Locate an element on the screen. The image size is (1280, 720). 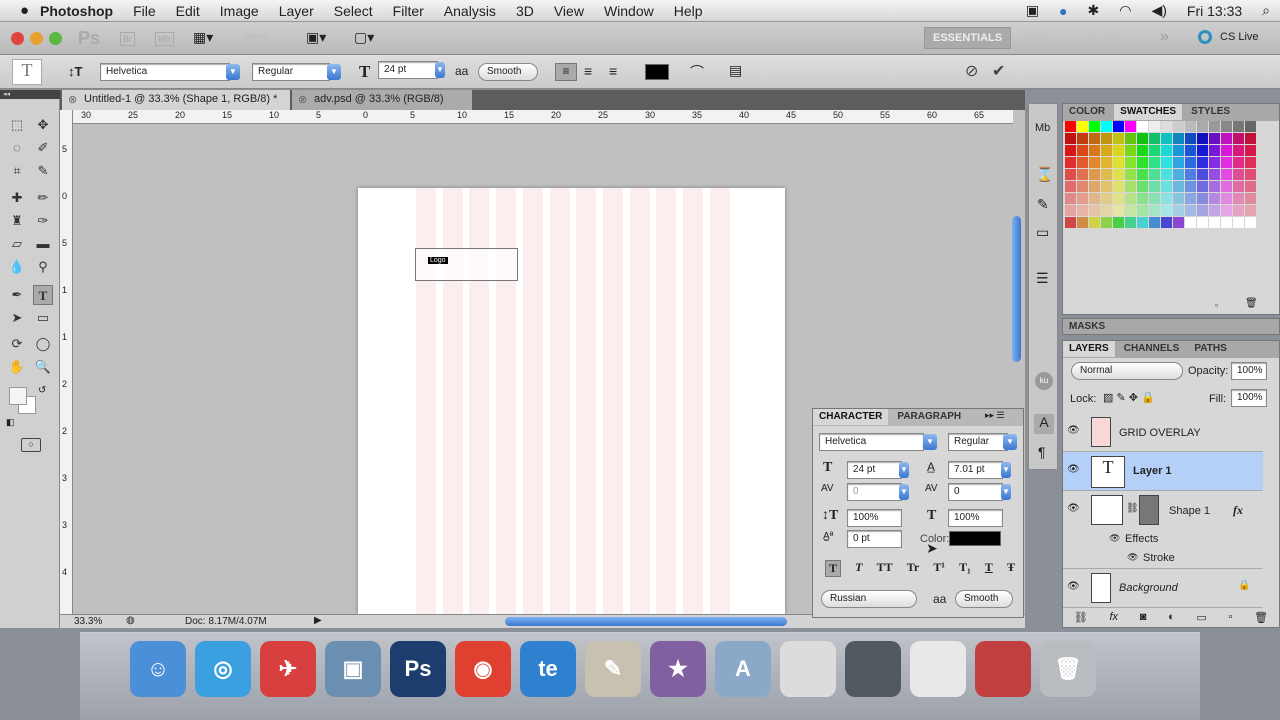
char-leading-dropdown: ▼ is located at coordinates (1006, 470).